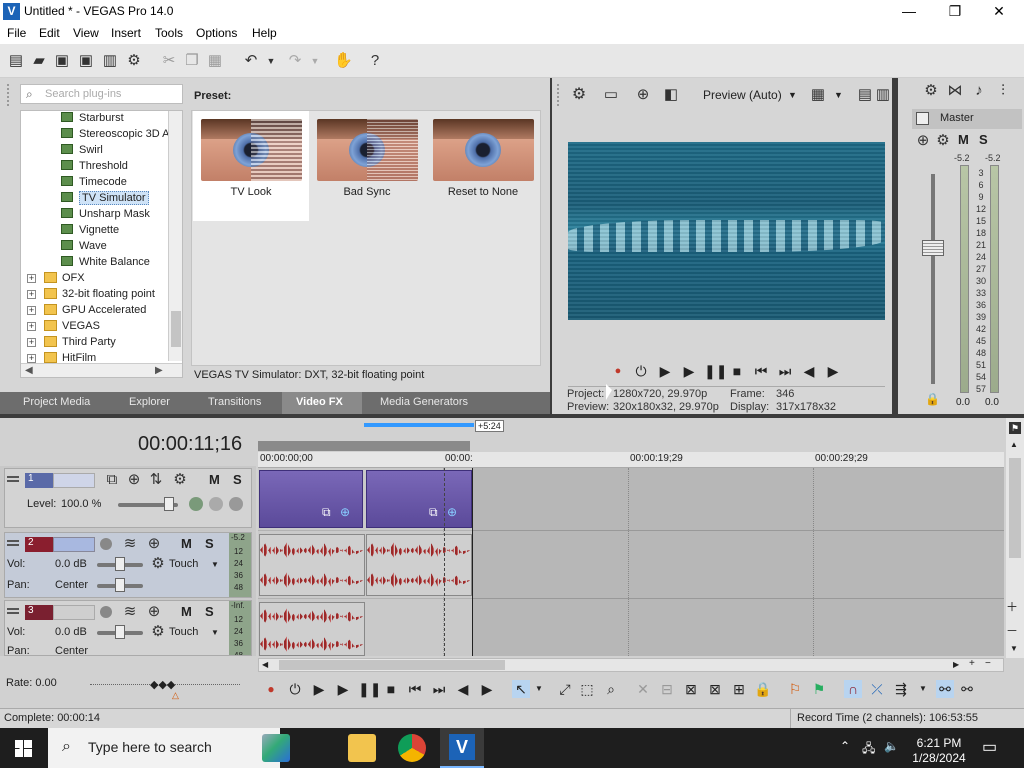 The height and width of the screenshot is (768, 1024). What do you see at coordinates (214, 479) in the screenshot?
I see `track-mute-button: M` at bounding box center [214, 479].